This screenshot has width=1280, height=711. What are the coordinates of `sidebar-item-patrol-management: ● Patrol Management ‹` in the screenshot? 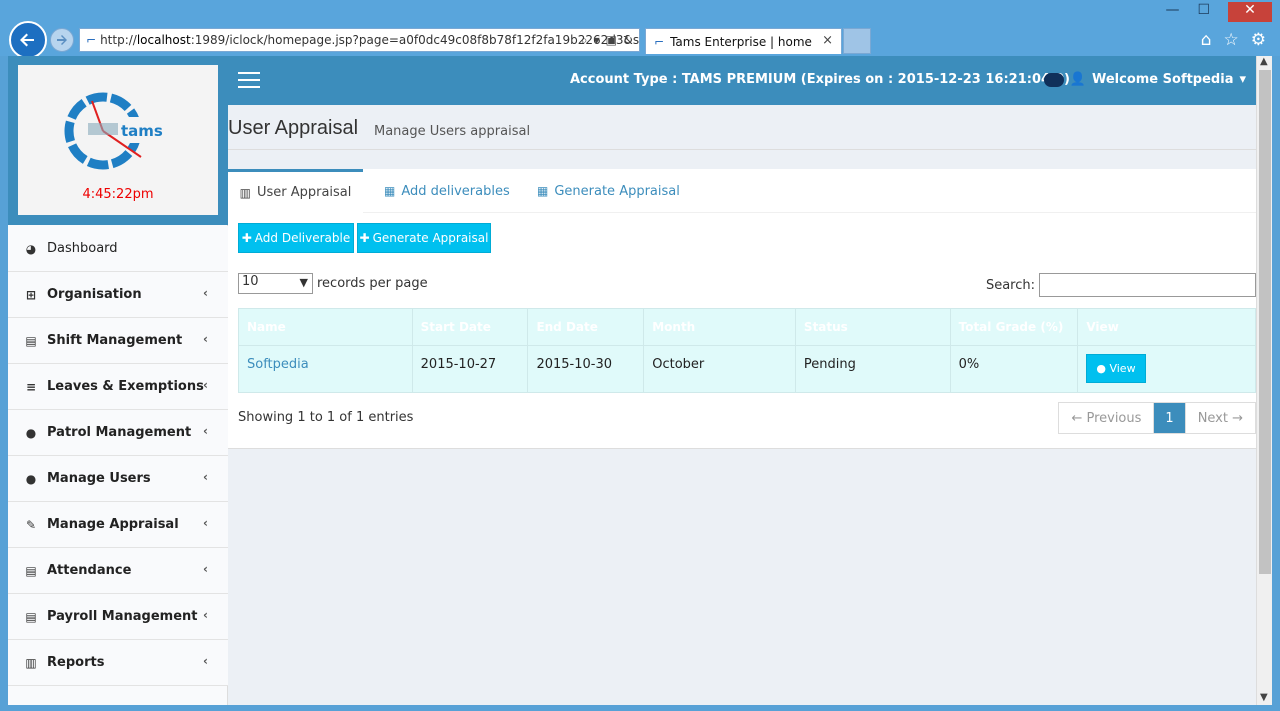 It's located at (118, 433).